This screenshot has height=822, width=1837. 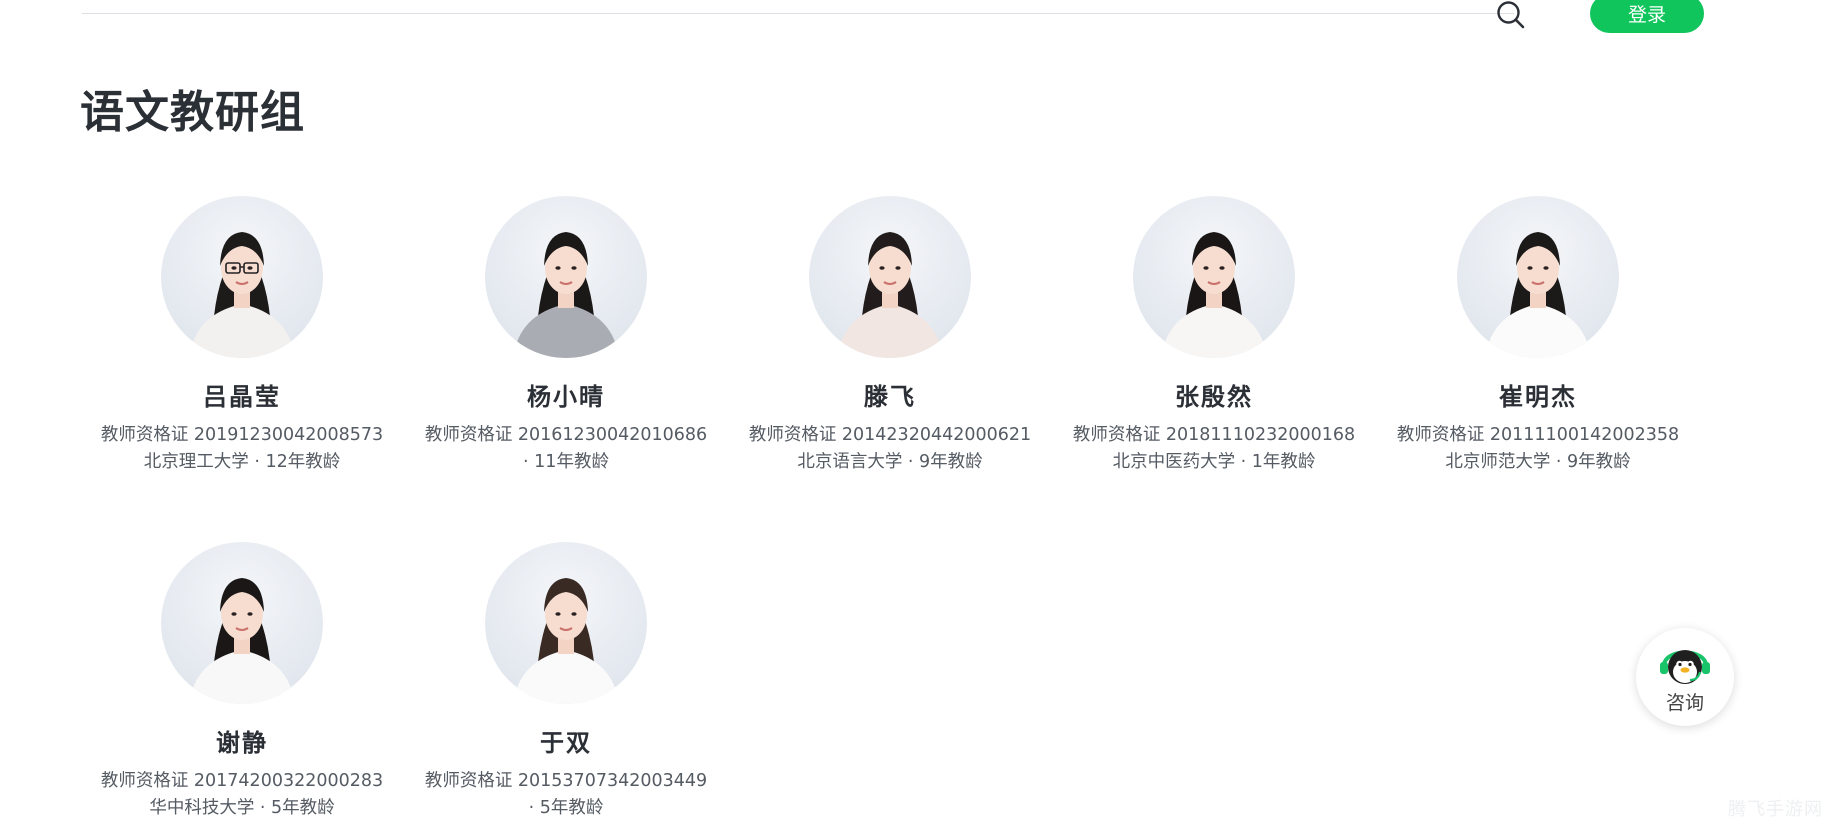 What do you see at coordinates (566, 397) in the screenshot?
I see `teacher-name: 杨小晴` at bounding box center [566, 397].